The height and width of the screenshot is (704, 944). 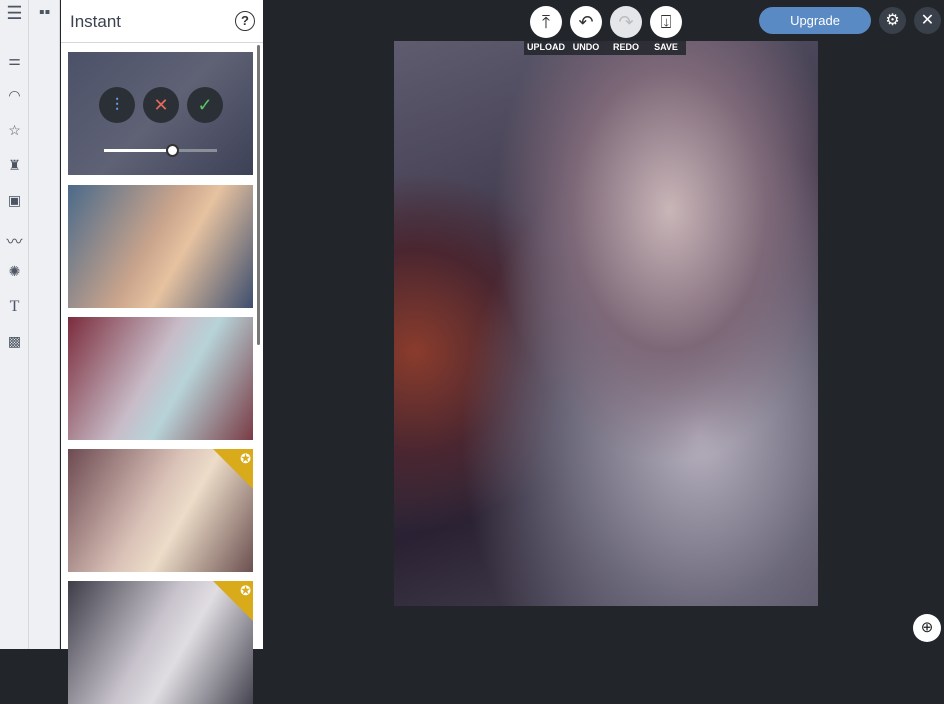 I want to click on panel-title: Instant, so click(x=96, y=21).